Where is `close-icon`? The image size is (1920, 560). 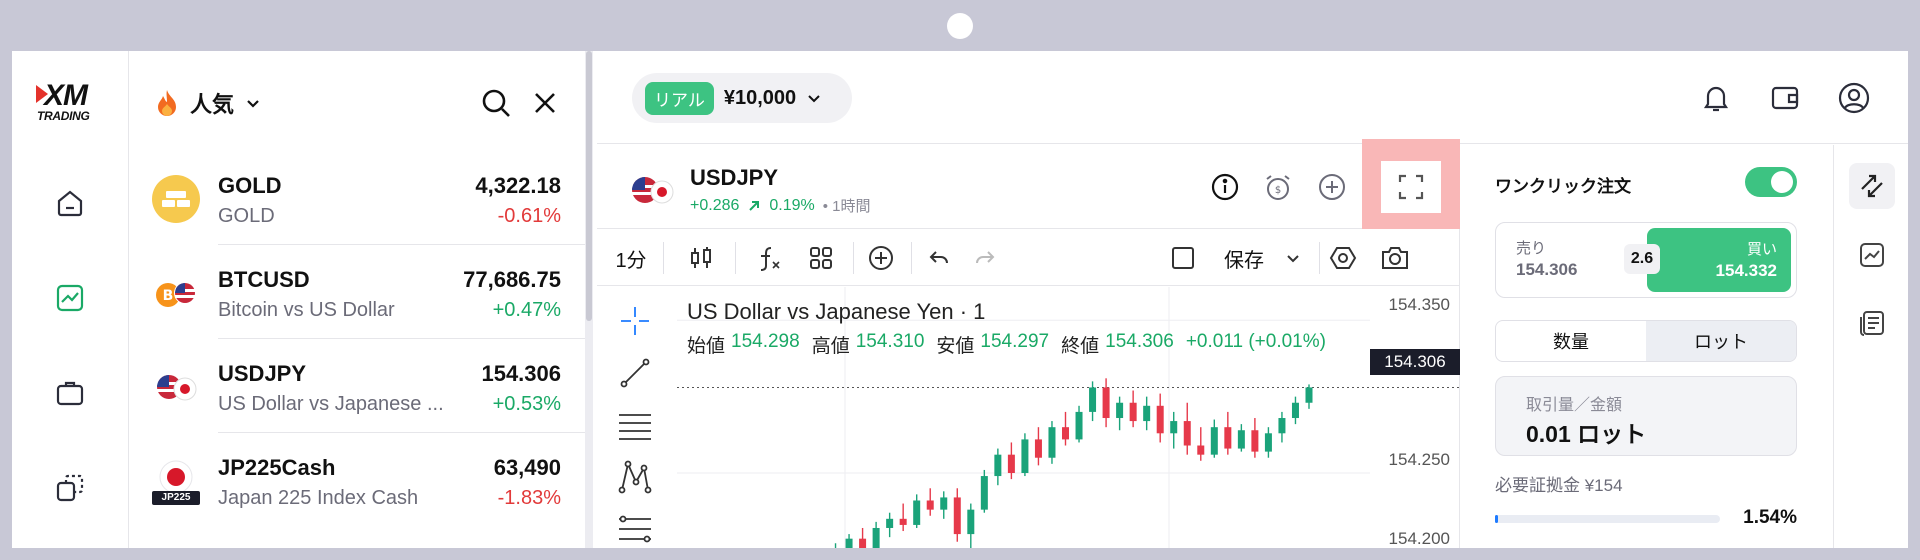 close-icon is located at coordinates (545, 103).